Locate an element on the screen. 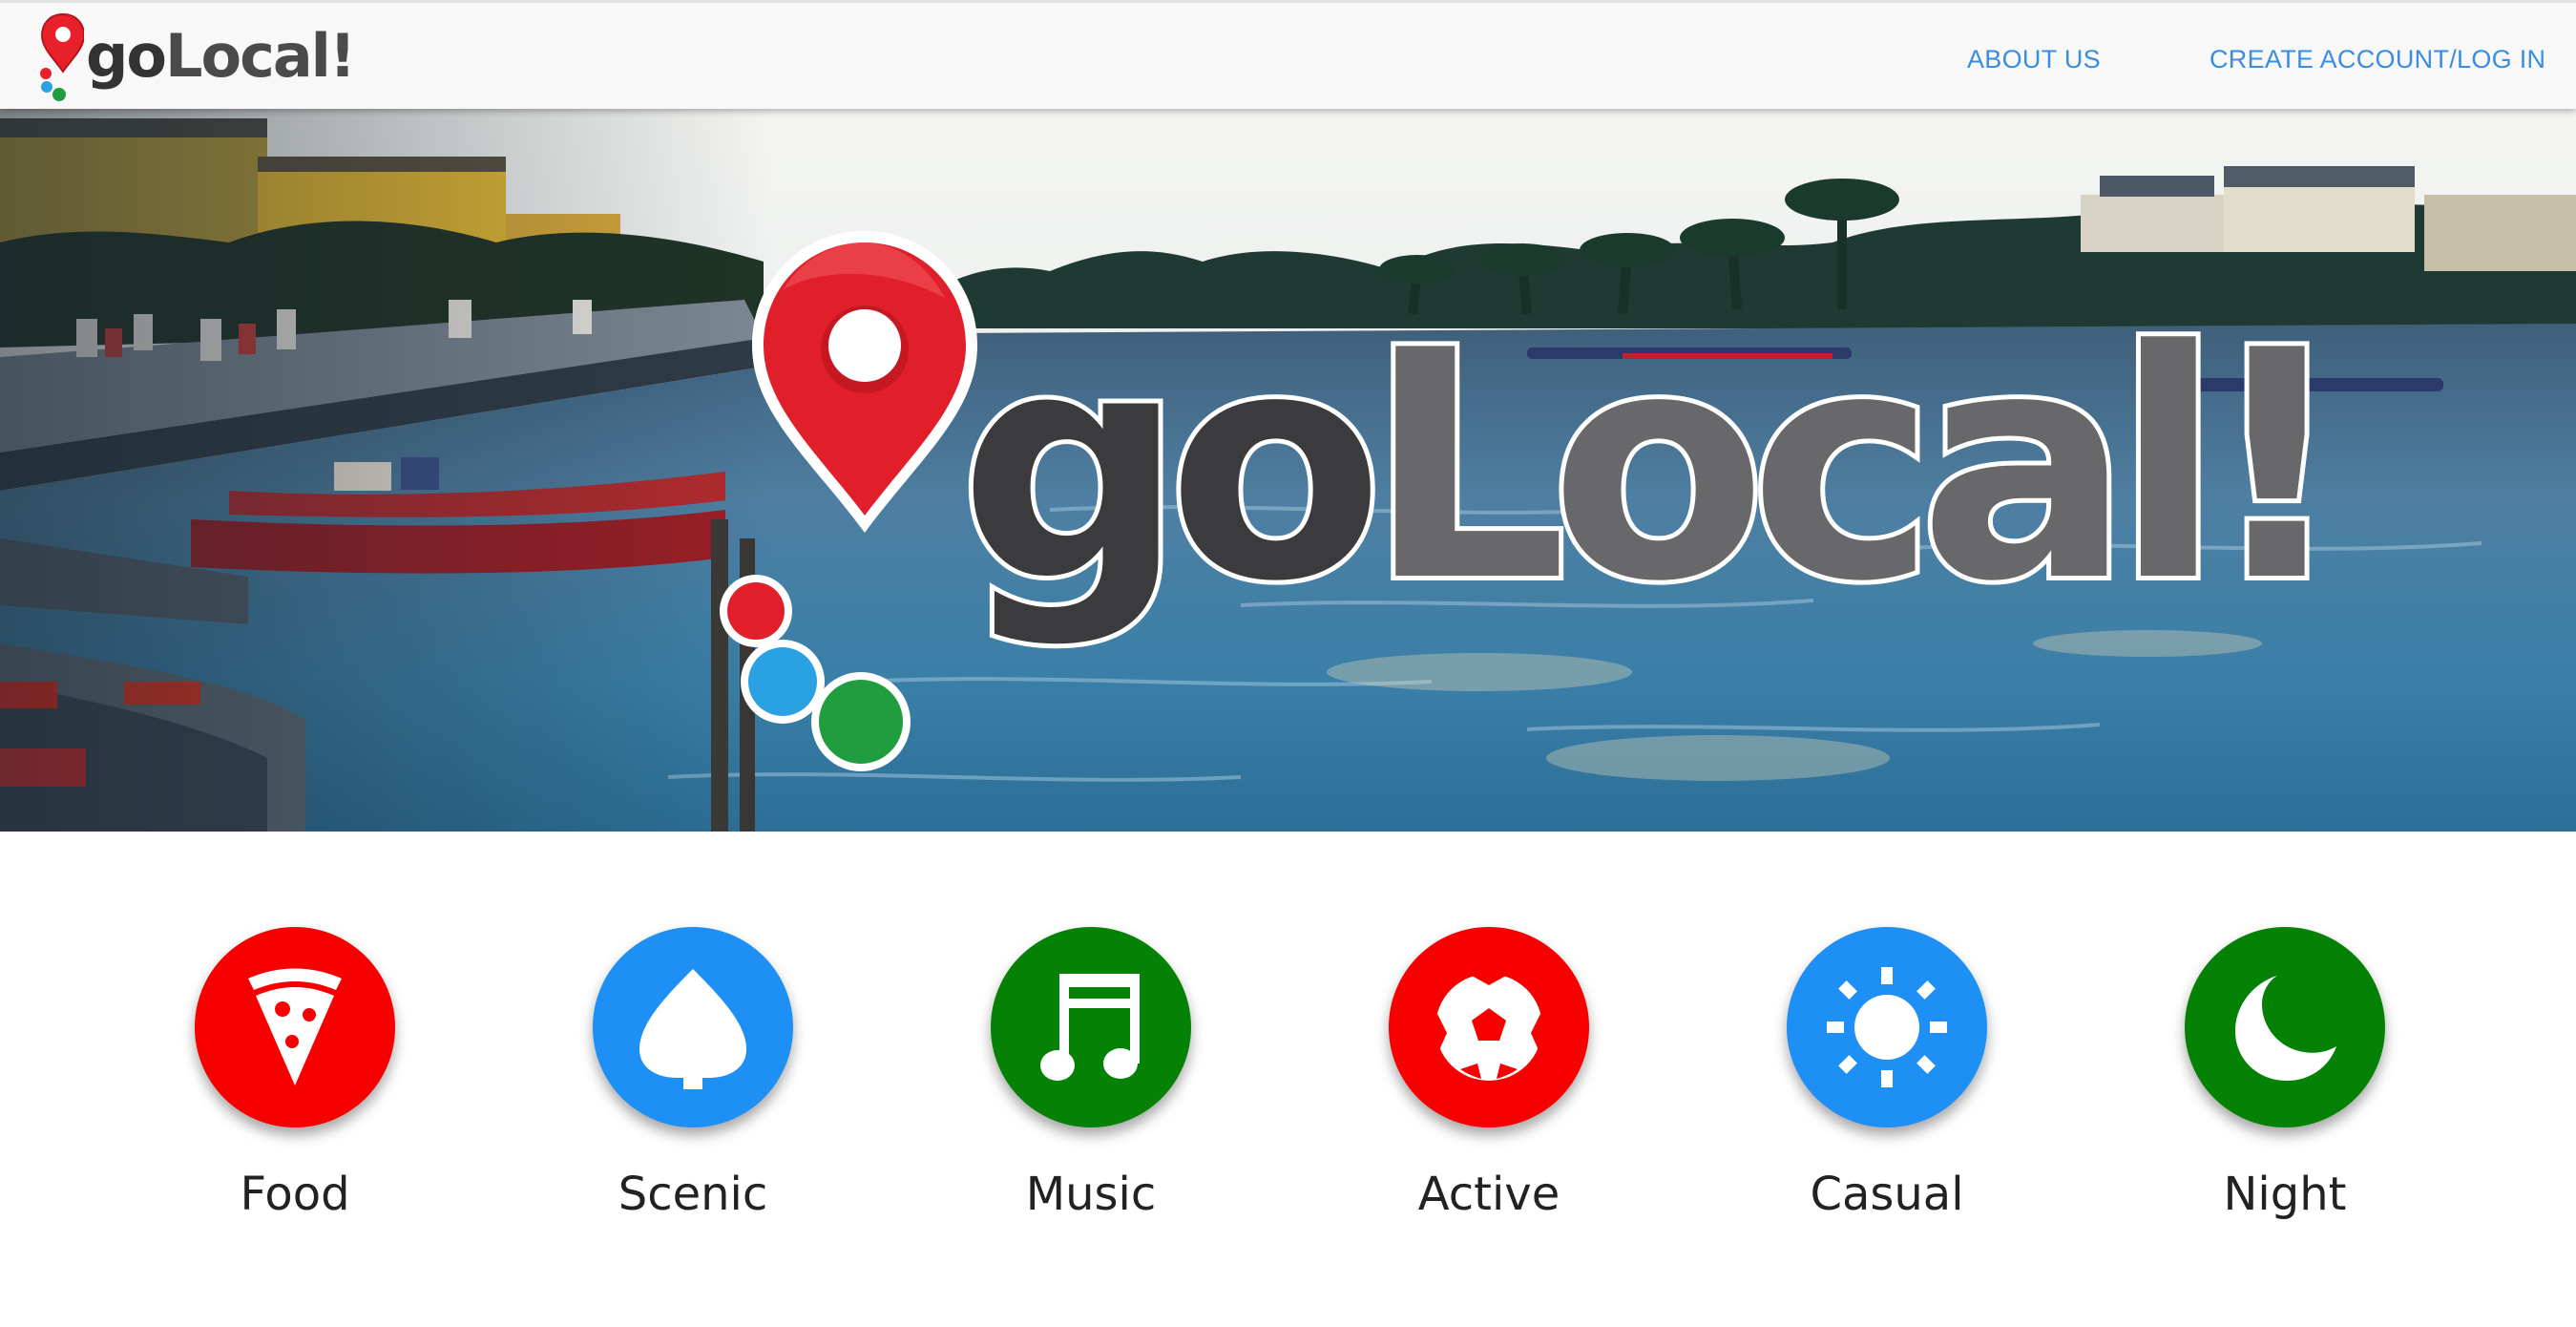 The width and height of the screenshot is (2576, 1327). hero-word-part1: go is located at coordinates (1171, 467).